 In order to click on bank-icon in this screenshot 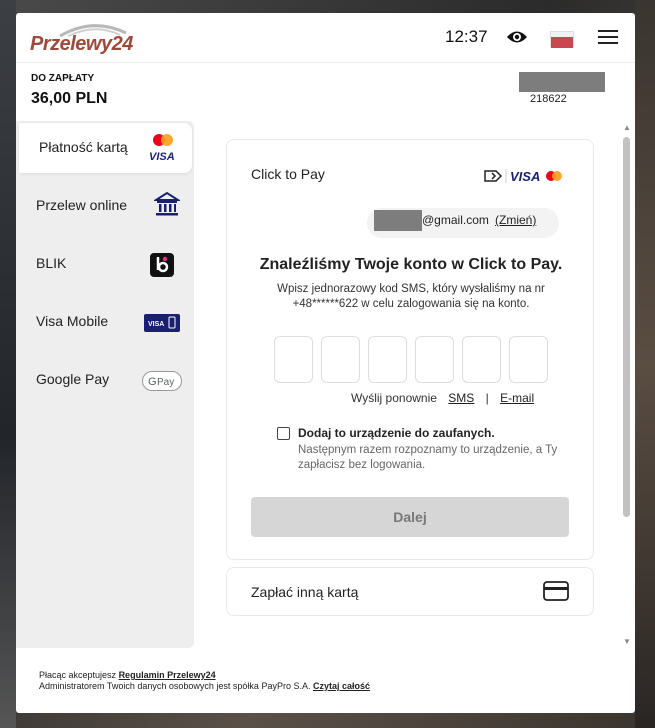, I will do `click(167, 203)`.